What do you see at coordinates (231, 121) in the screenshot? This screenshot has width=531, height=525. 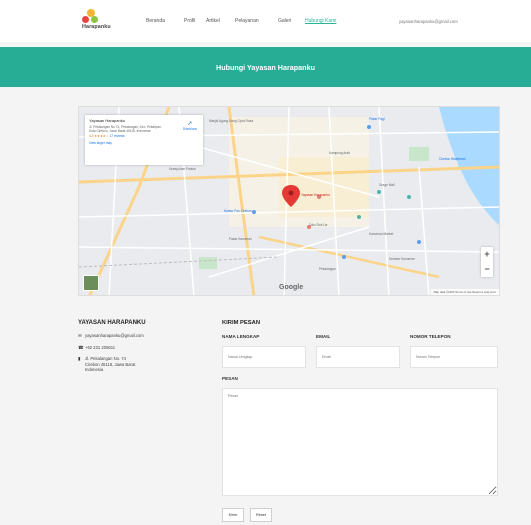 I see `map-label: Masjid Agung Sang Cipta Rasa` at bounding box center [231, 121].